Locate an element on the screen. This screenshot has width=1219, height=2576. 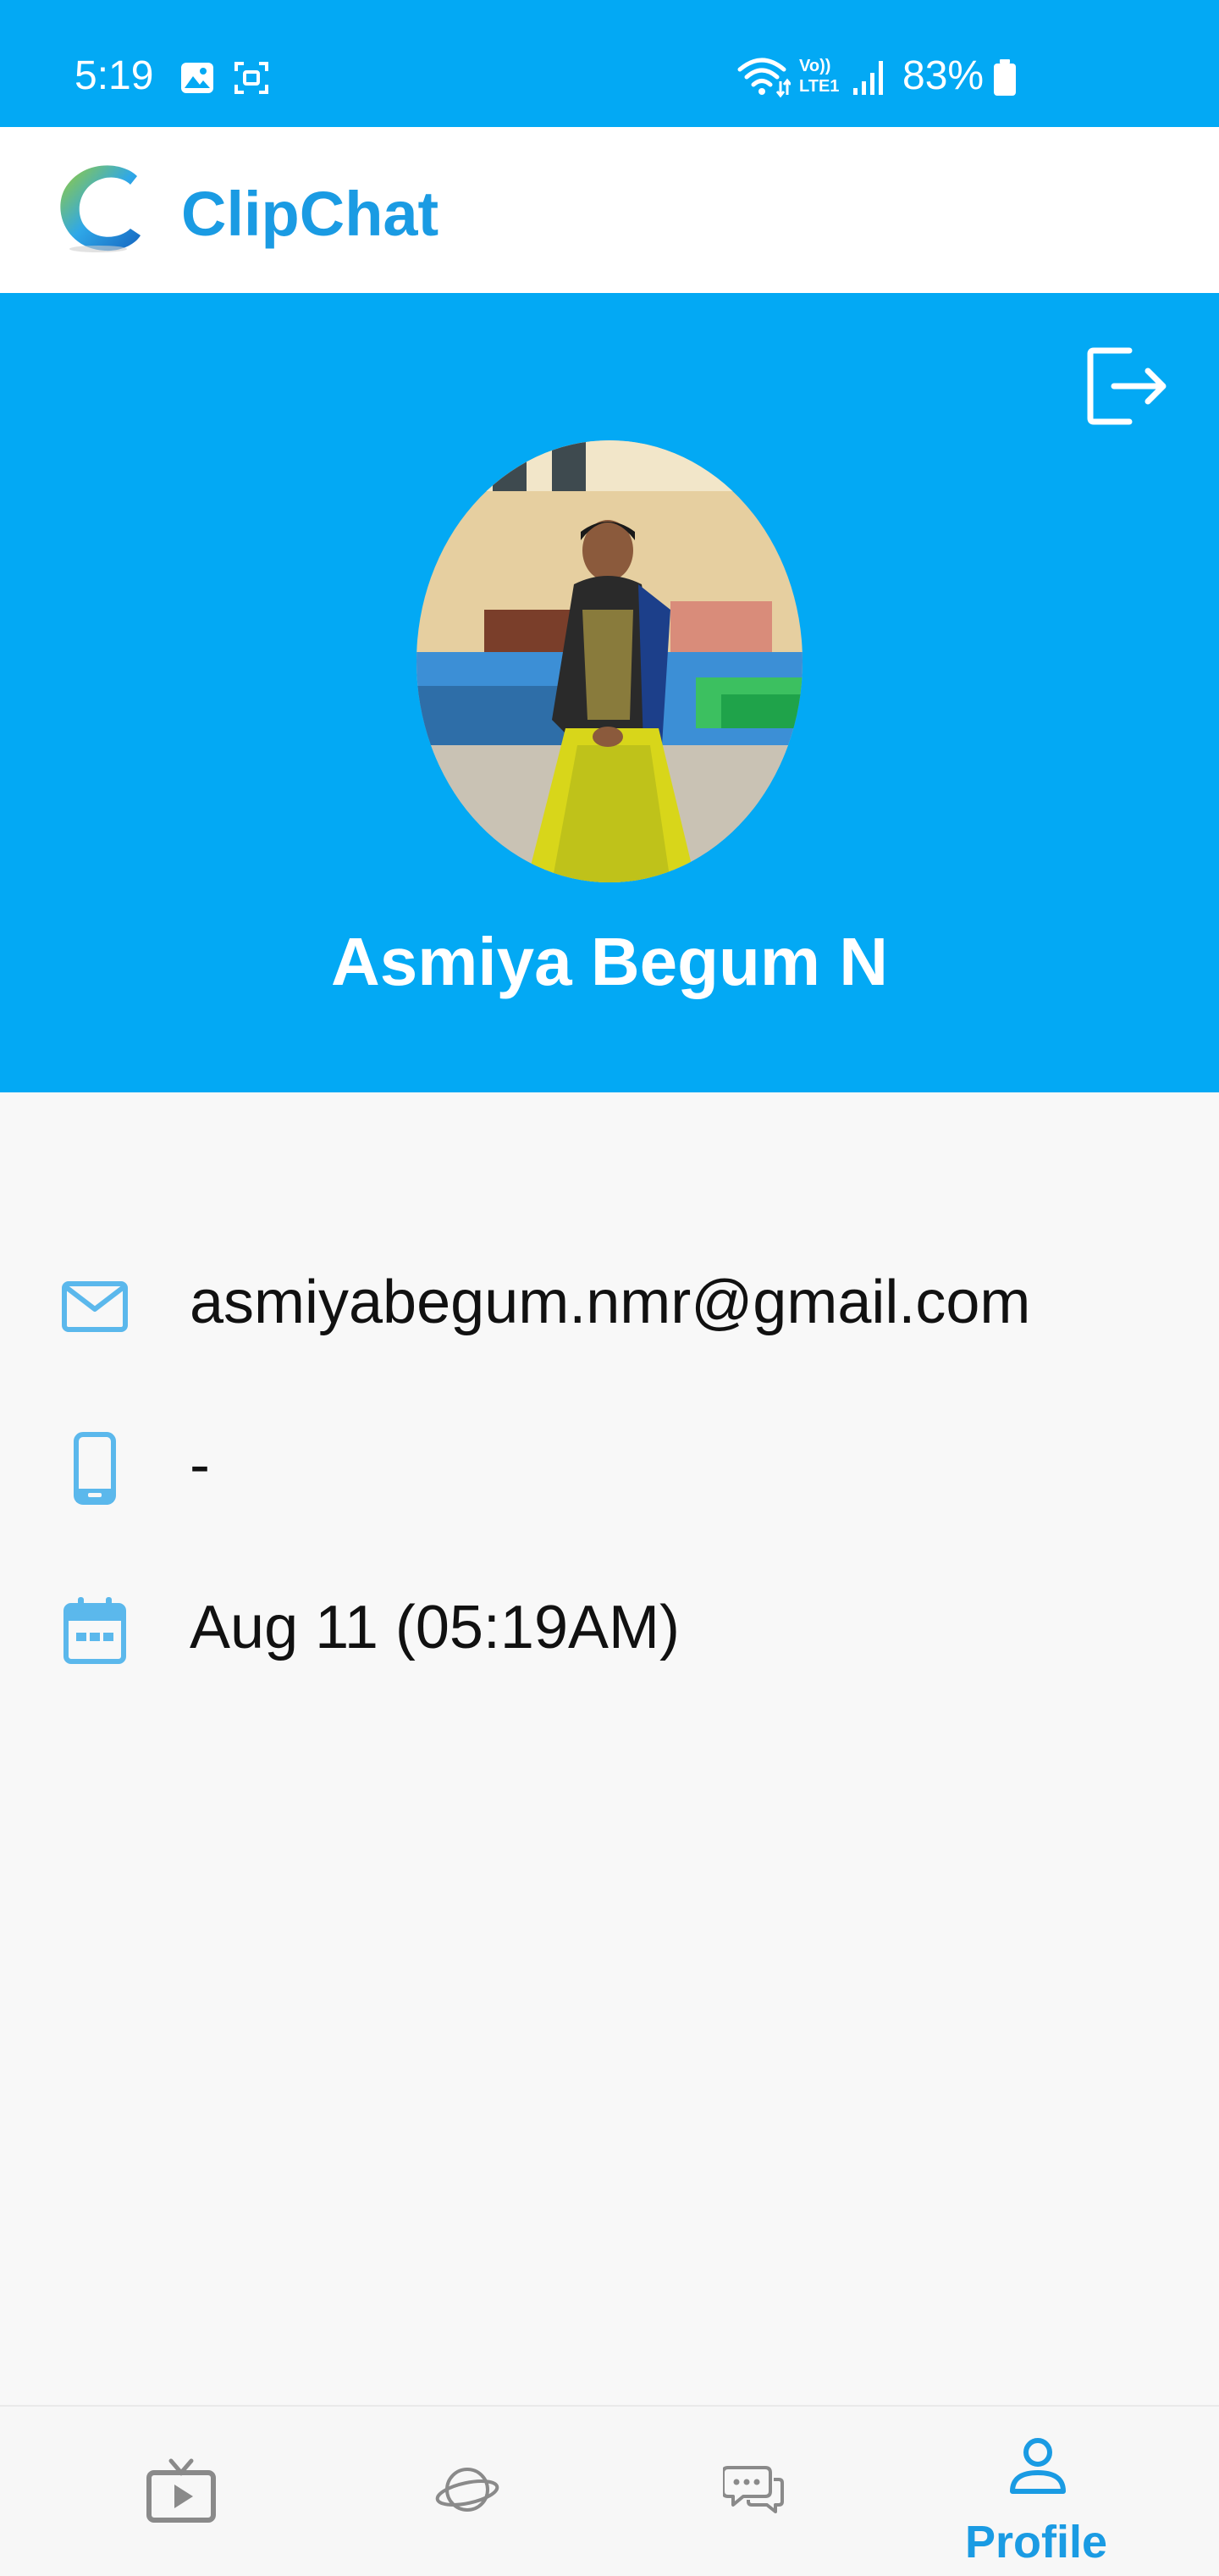
wifi-icon is located at coordinates (764, 78).